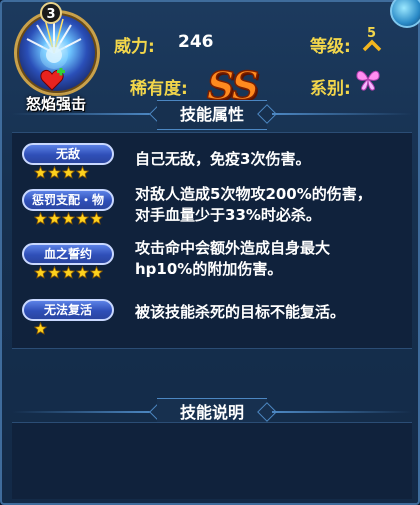 This screenshot has width=420, height=505. What do you see at coordinates (330, 47) in the screenshot?
I see `grade-label: 等级:` at bounding box center [330, 47].